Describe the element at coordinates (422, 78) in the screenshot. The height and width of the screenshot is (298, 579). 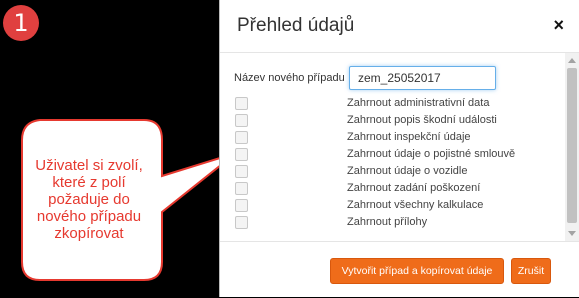
I see `case-name-input` at that location.